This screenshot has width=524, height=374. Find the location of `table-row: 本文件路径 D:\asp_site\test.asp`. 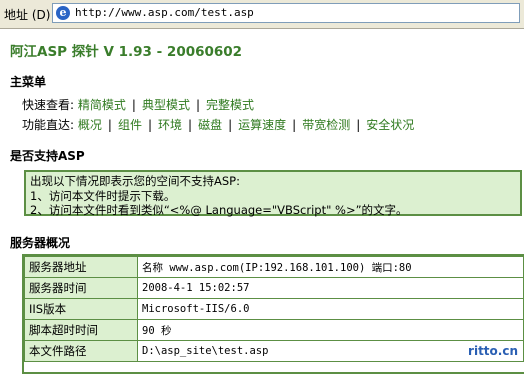

table-row: 本文件路径 D:\asp_site\test.asp is located at coordinates (274, 351).